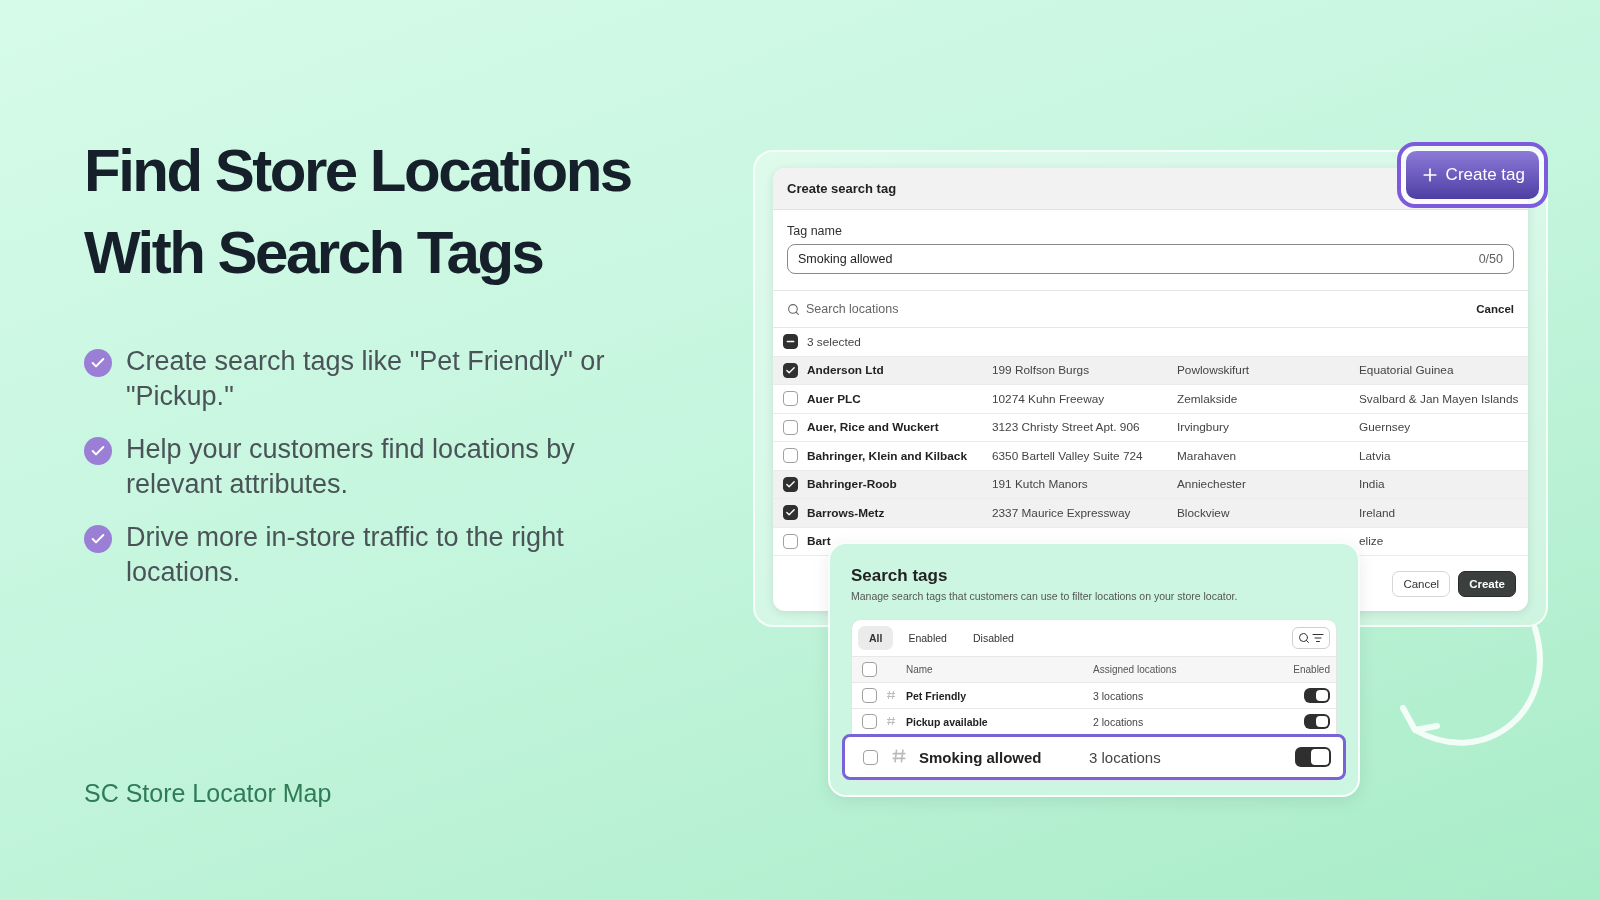 The height and width of the screenshot is (900, 1600). What do you see at coordinates (208, 793) in the screenshot?
I see `brand-name: SC Store Locator Map` at bounding box center [208, 793].